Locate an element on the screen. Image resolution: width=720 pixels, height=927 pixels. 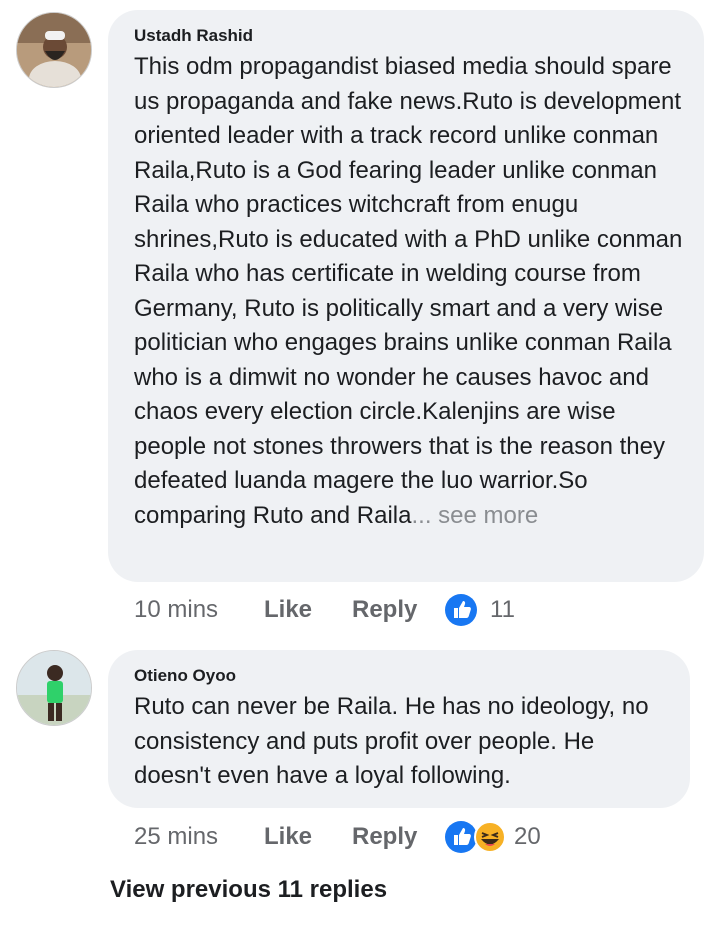
comment-actions: 10 mins Like Reply 11 is located at coordinates (360, 610).